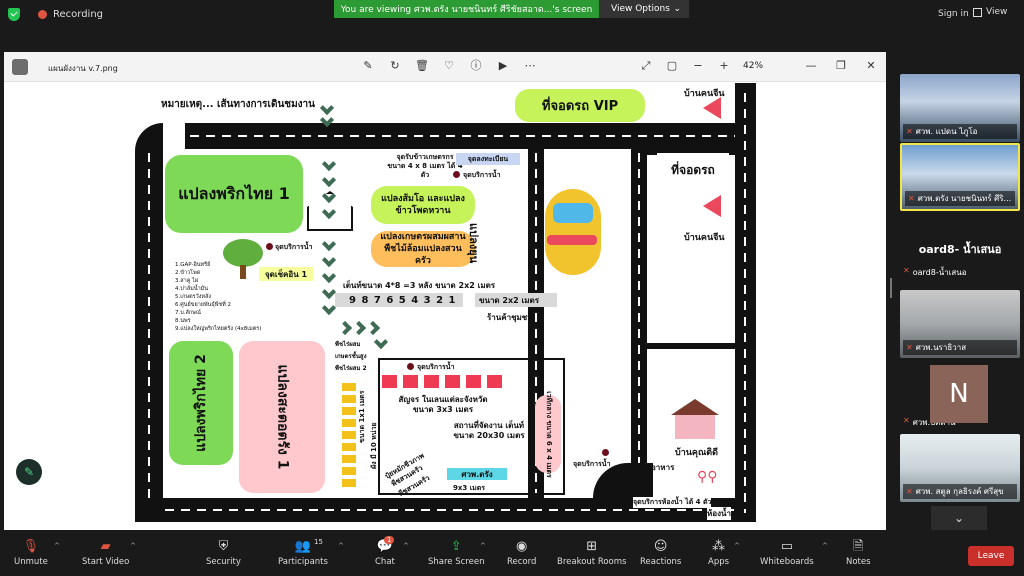 The image size is (1024, 576). I want to click on shield-icon: ⛨, so click(223, 546).